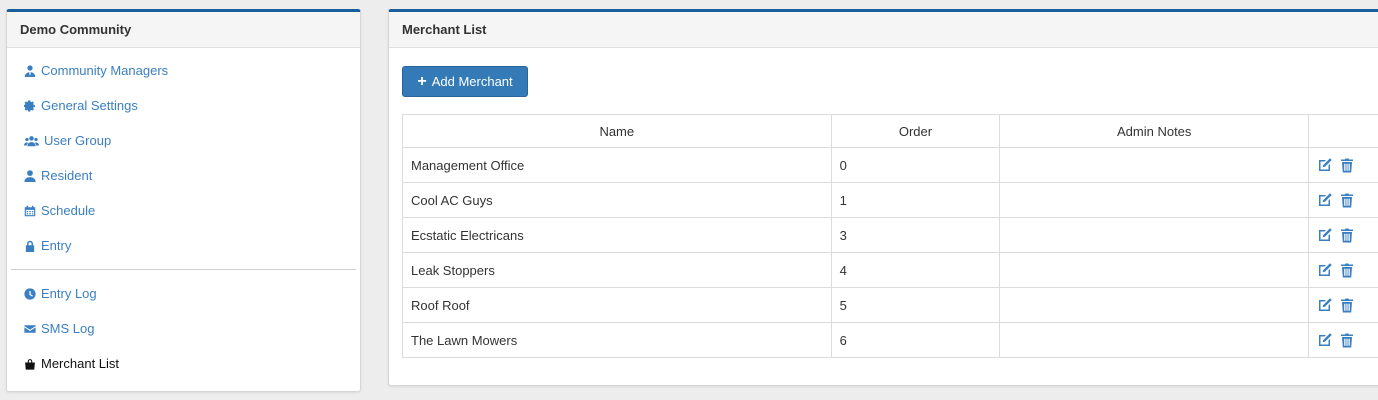 The image size is (1378, 400). Describe the element at coordinates (472, 81) in the screenshot. I see `add-merchant-label: Add Merchant` at that location.